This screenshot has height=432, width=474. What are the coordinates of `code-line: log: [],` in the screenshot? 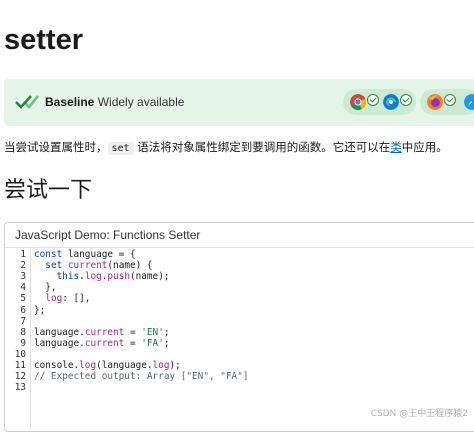 It's located at (68, 299).